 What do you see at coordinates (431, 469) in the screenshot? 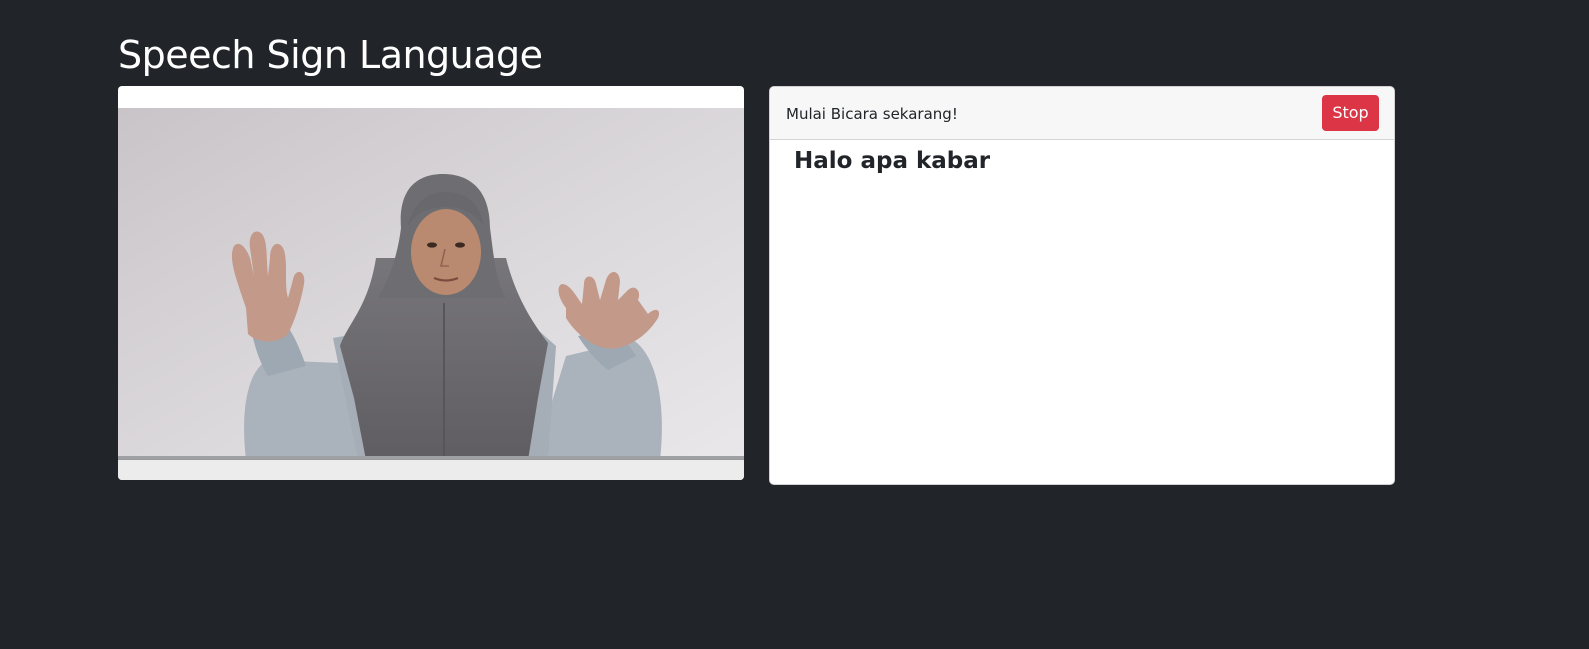
I see `video-controls-bar` at bounding box center [431, 469].